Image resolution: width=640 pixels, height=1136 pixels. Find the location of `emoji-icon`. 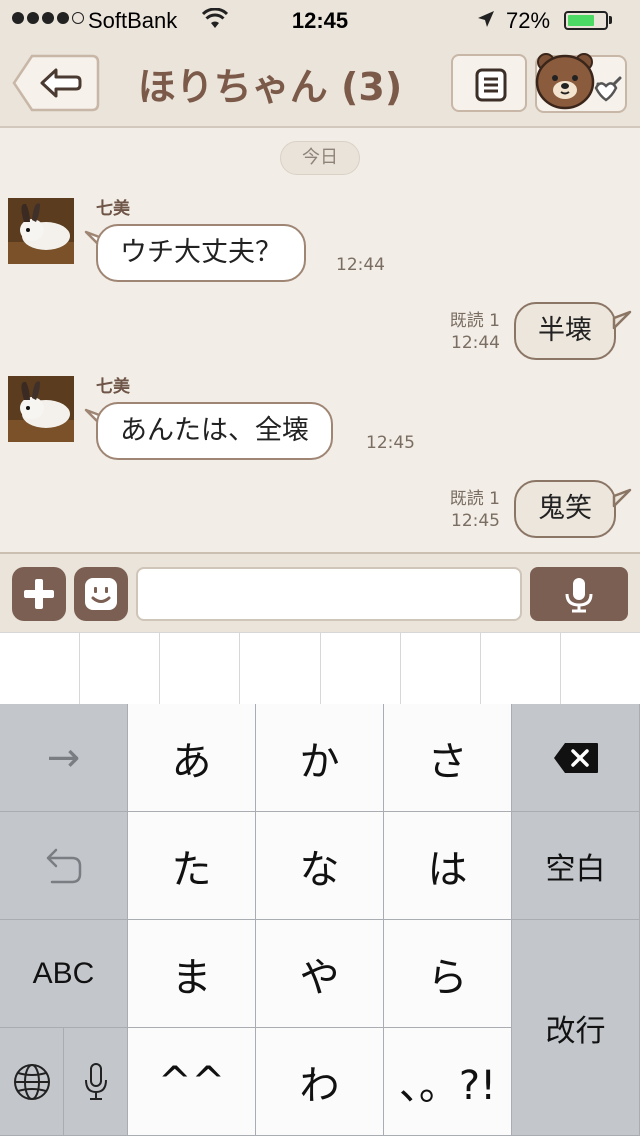

emoji-icon is located at coordinates (101, 594).